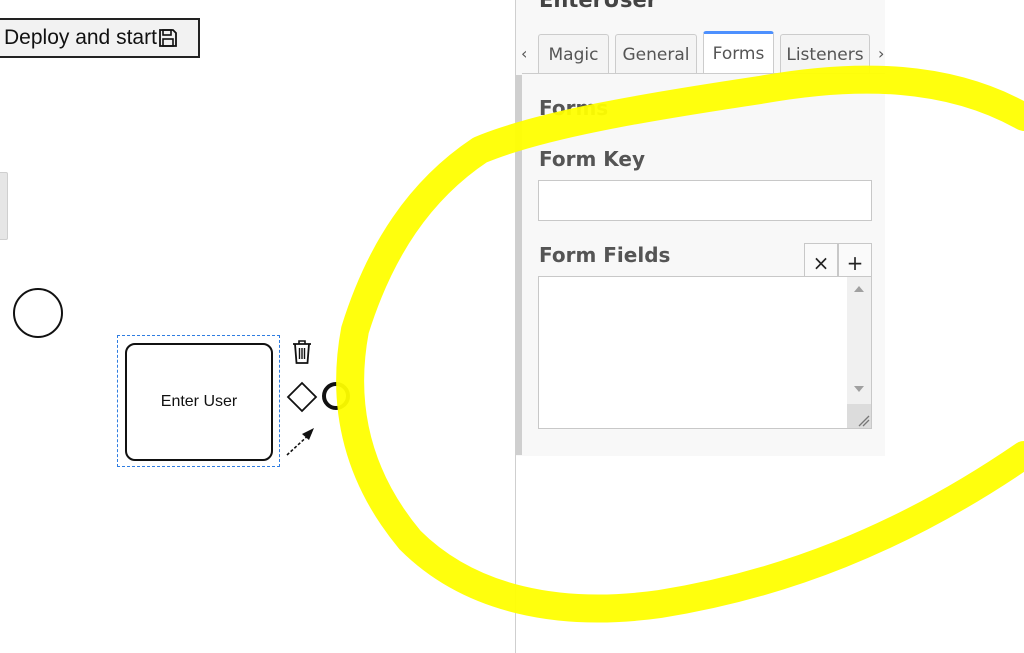 The width and height of the screenshot is (1024, 653). I want to click on end-event-icon, so click(336, 396).